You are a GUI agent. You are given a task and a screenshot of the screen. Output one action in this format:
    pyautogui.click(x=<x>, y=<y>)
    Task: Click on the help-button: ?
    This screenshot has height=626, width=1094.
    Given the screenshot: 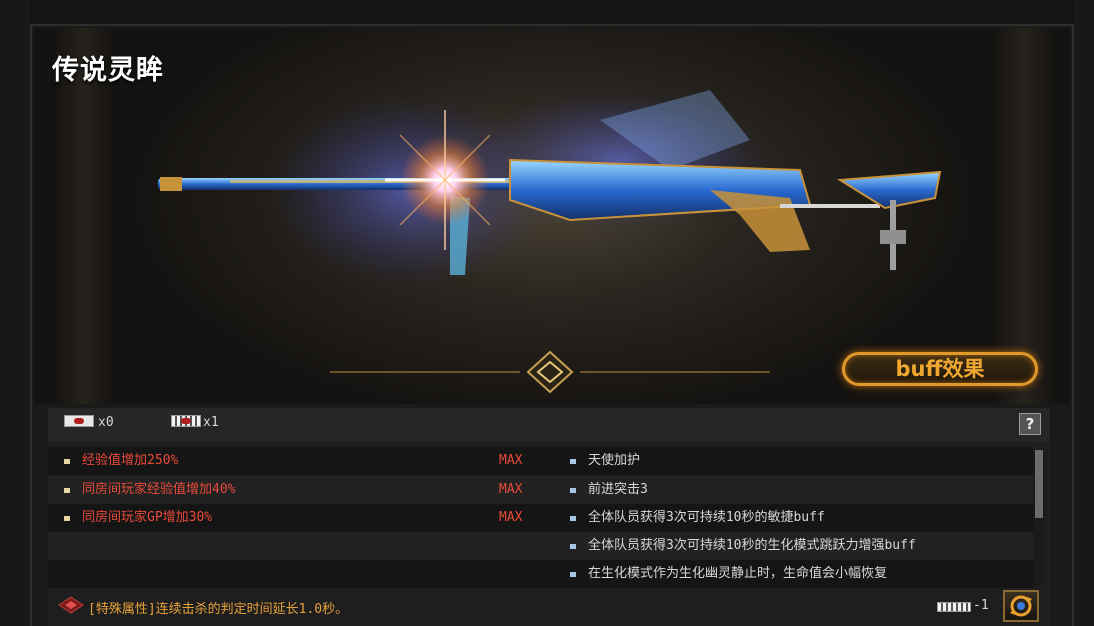 What is the action you would take?
    pyautogui.click(x=1030, y=424)
    